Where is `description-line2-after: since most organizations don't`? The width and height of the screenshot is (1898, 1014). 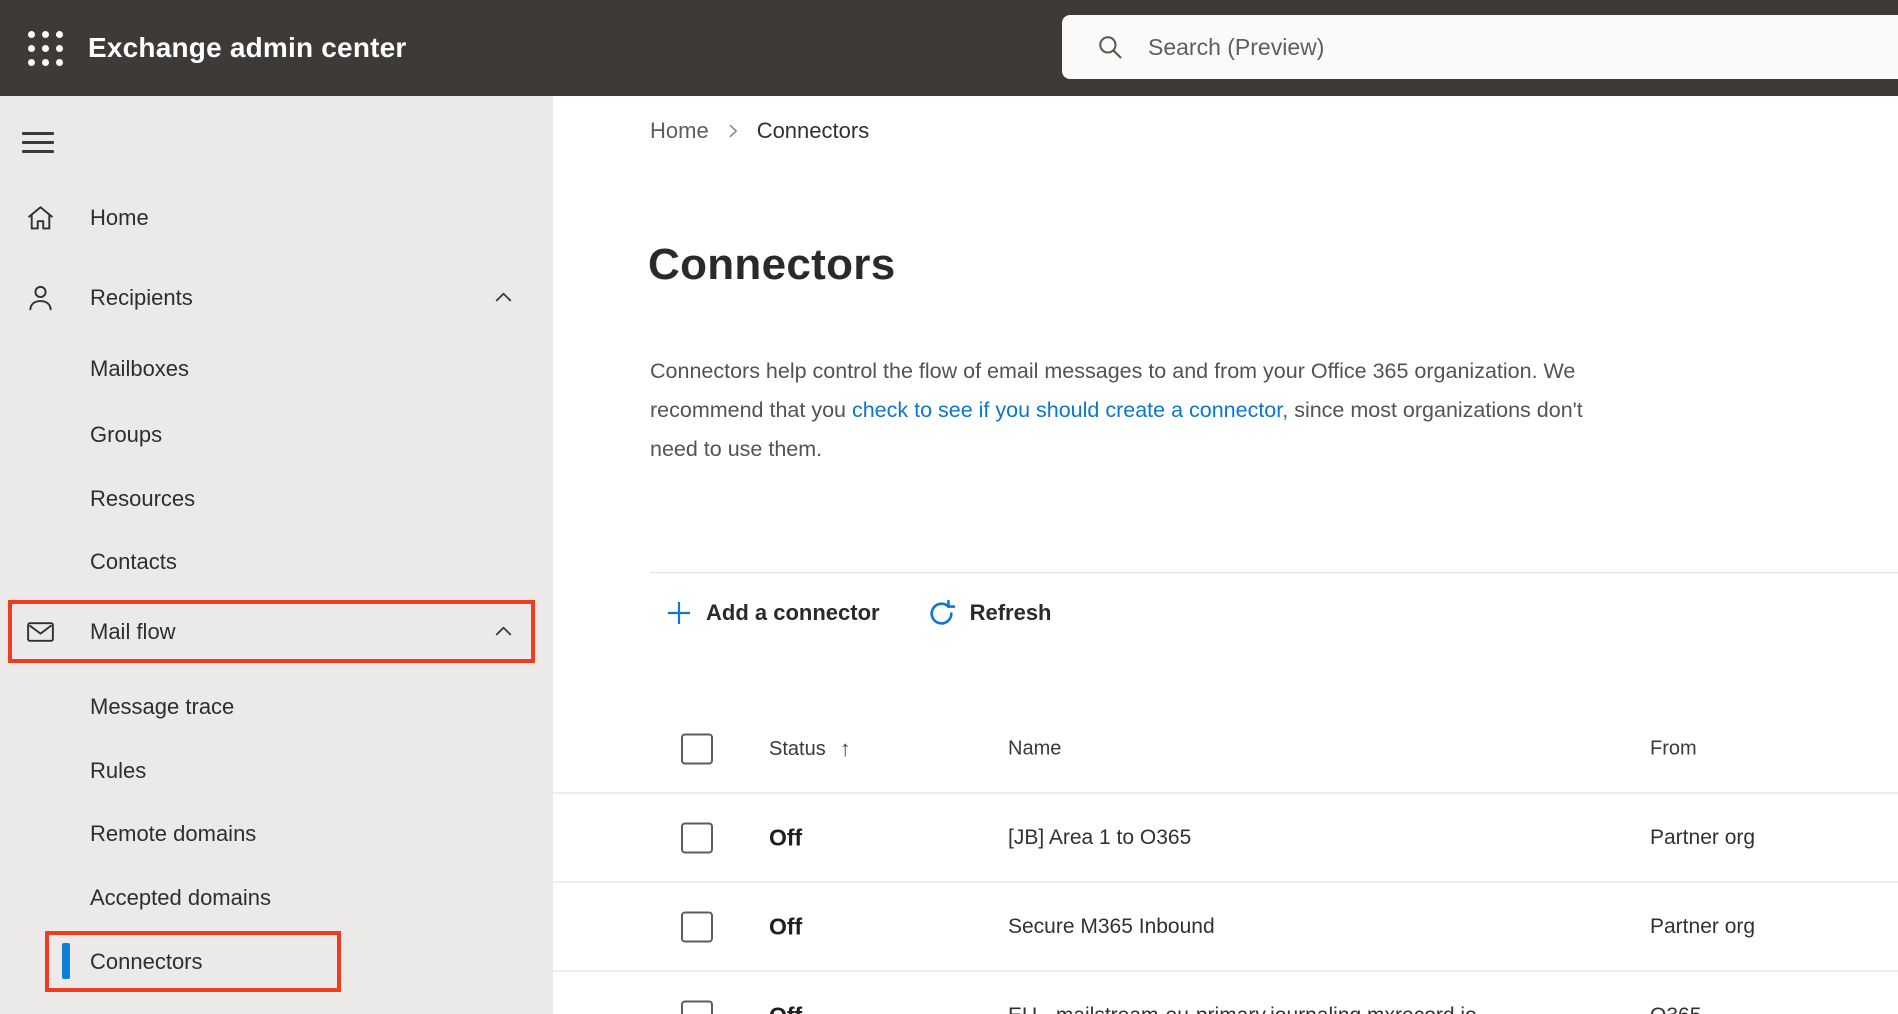
description-line2-after: since most organizations don't is located at coordinates (1435, 410).